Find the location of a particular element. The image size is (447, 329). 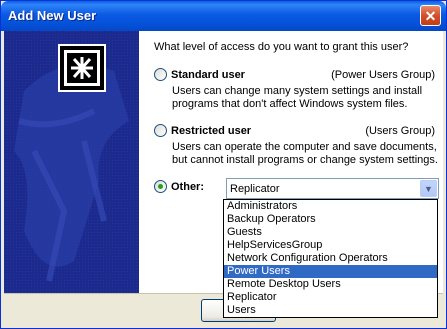

standard-user-group: (Power Users Group) is located at coordinates (383, 74).